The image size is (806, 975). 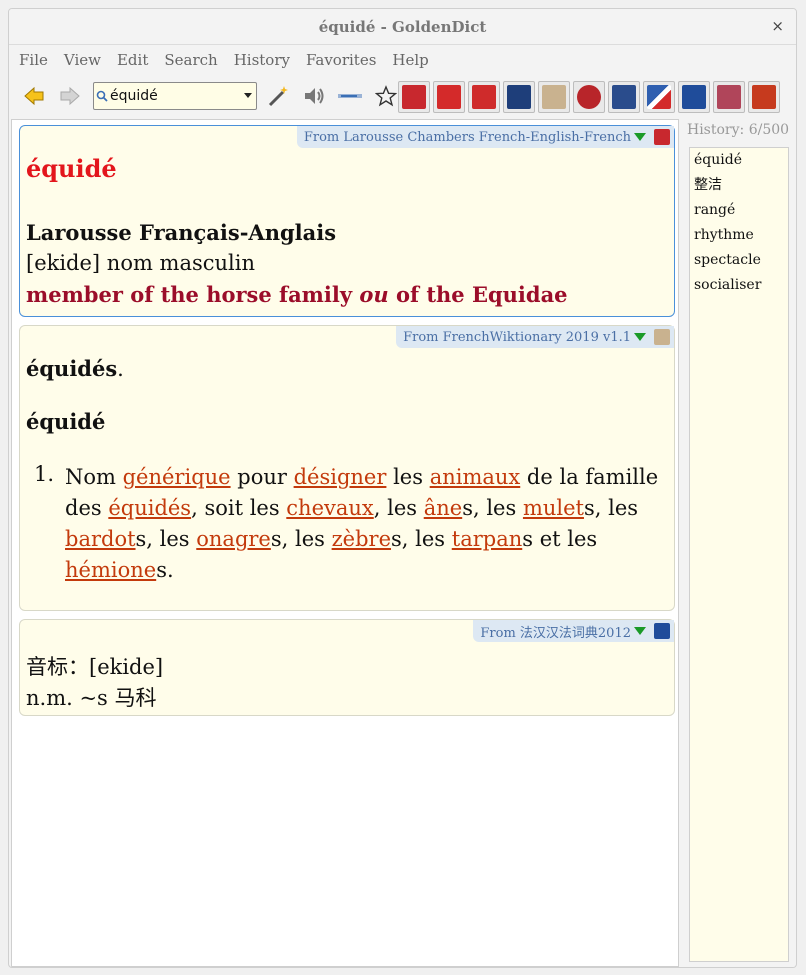 I want to click on menu-search: Search, so click(x=190, y=60).